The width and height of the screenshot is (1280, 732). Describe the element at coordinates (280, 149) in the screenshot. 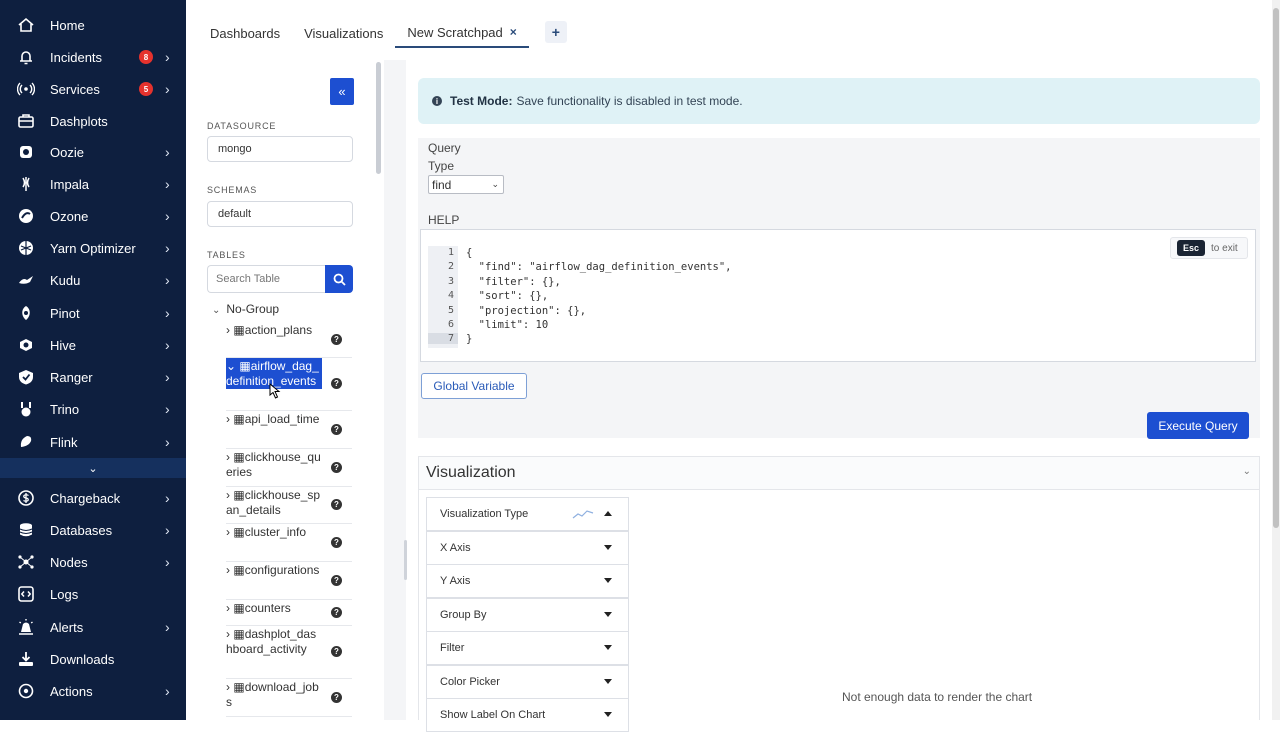

I see `datasource-select: mongo` at that location.